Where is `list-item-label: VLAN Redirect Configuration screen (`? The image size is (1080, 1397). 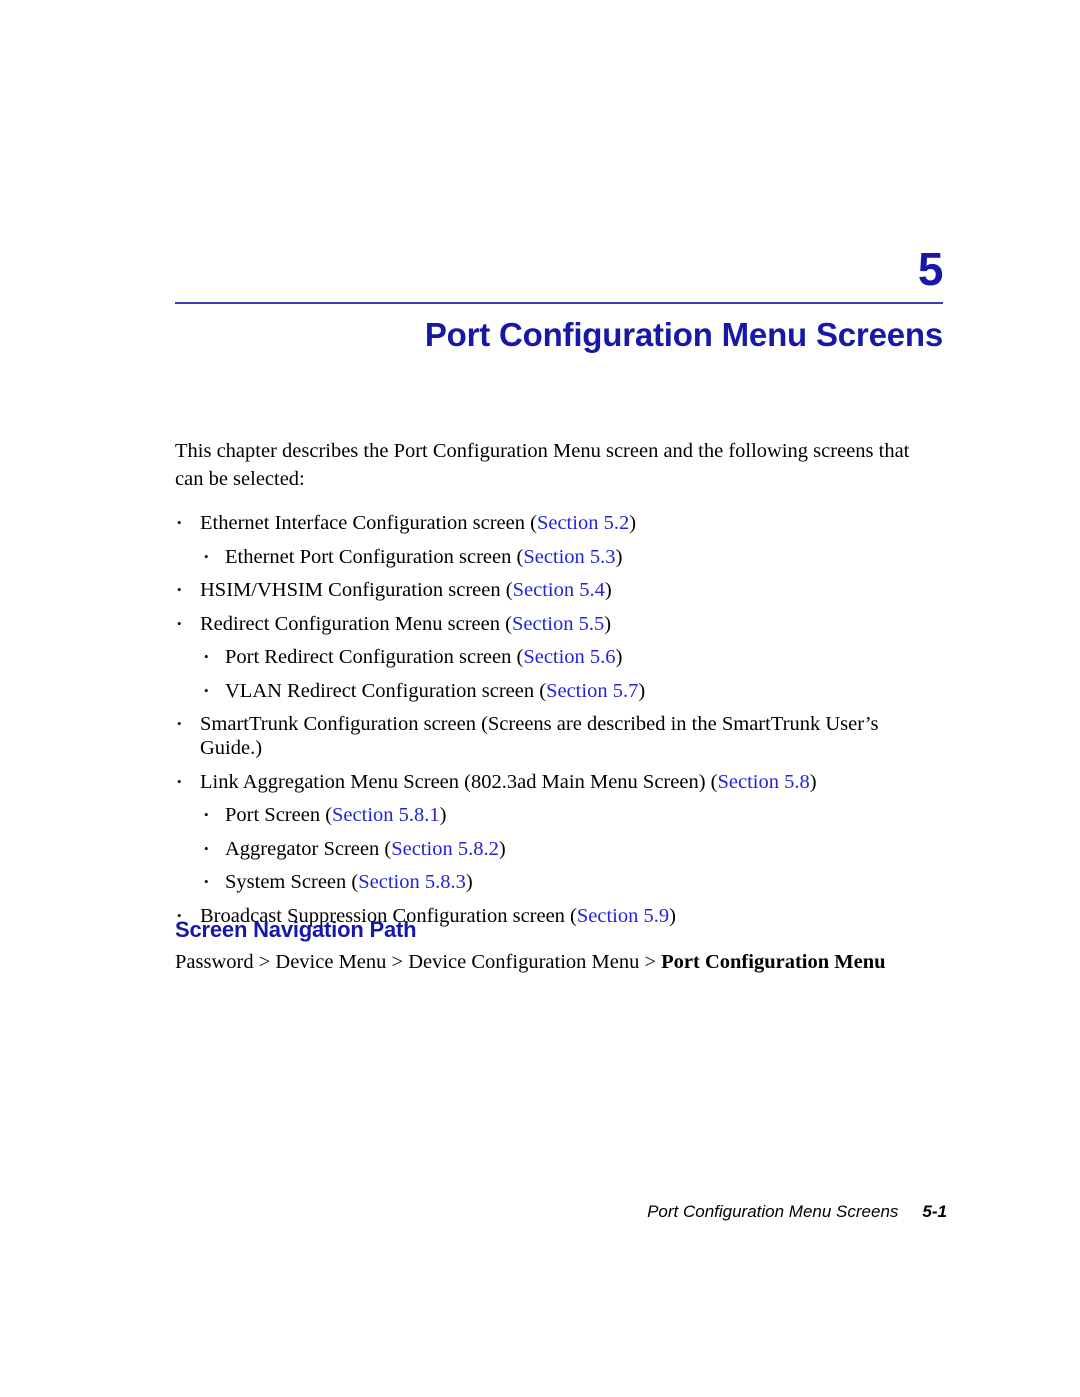
list-item-label: VLAN Redirect Configuration screen ( is located at coordinates (386, 690).